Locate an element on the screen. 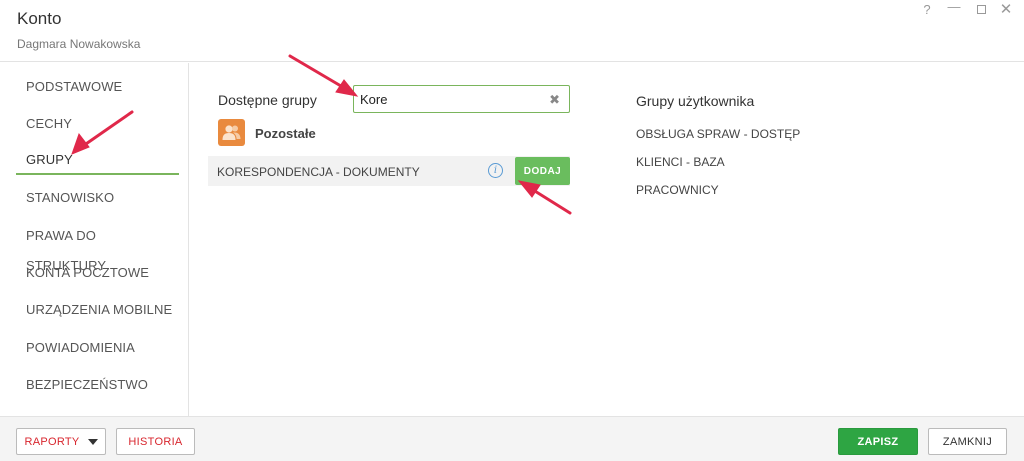 Image resolution: width=1024 pixels, height=461 pixels. maximize-icon is located at coordinates (981, 10).